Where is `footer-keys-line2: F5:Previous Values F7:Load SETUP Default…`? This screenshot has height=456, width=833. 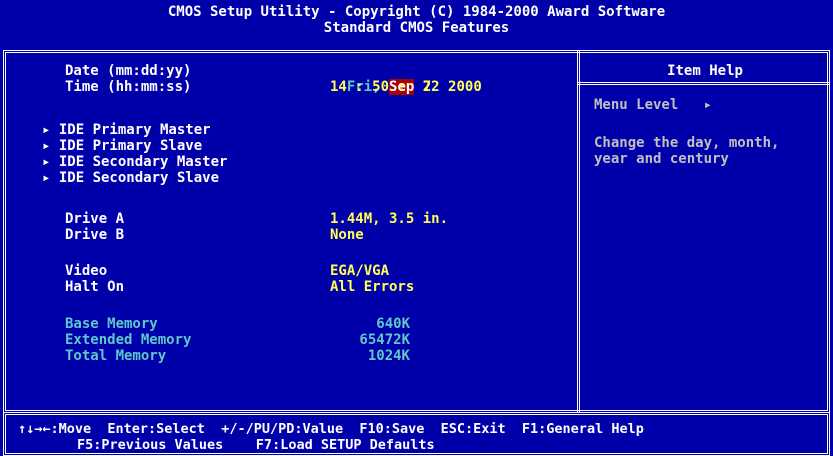
footer-keys-line2: F5:Previous Values F7:Load SETUP Default… is located at coordinates (256, 445).